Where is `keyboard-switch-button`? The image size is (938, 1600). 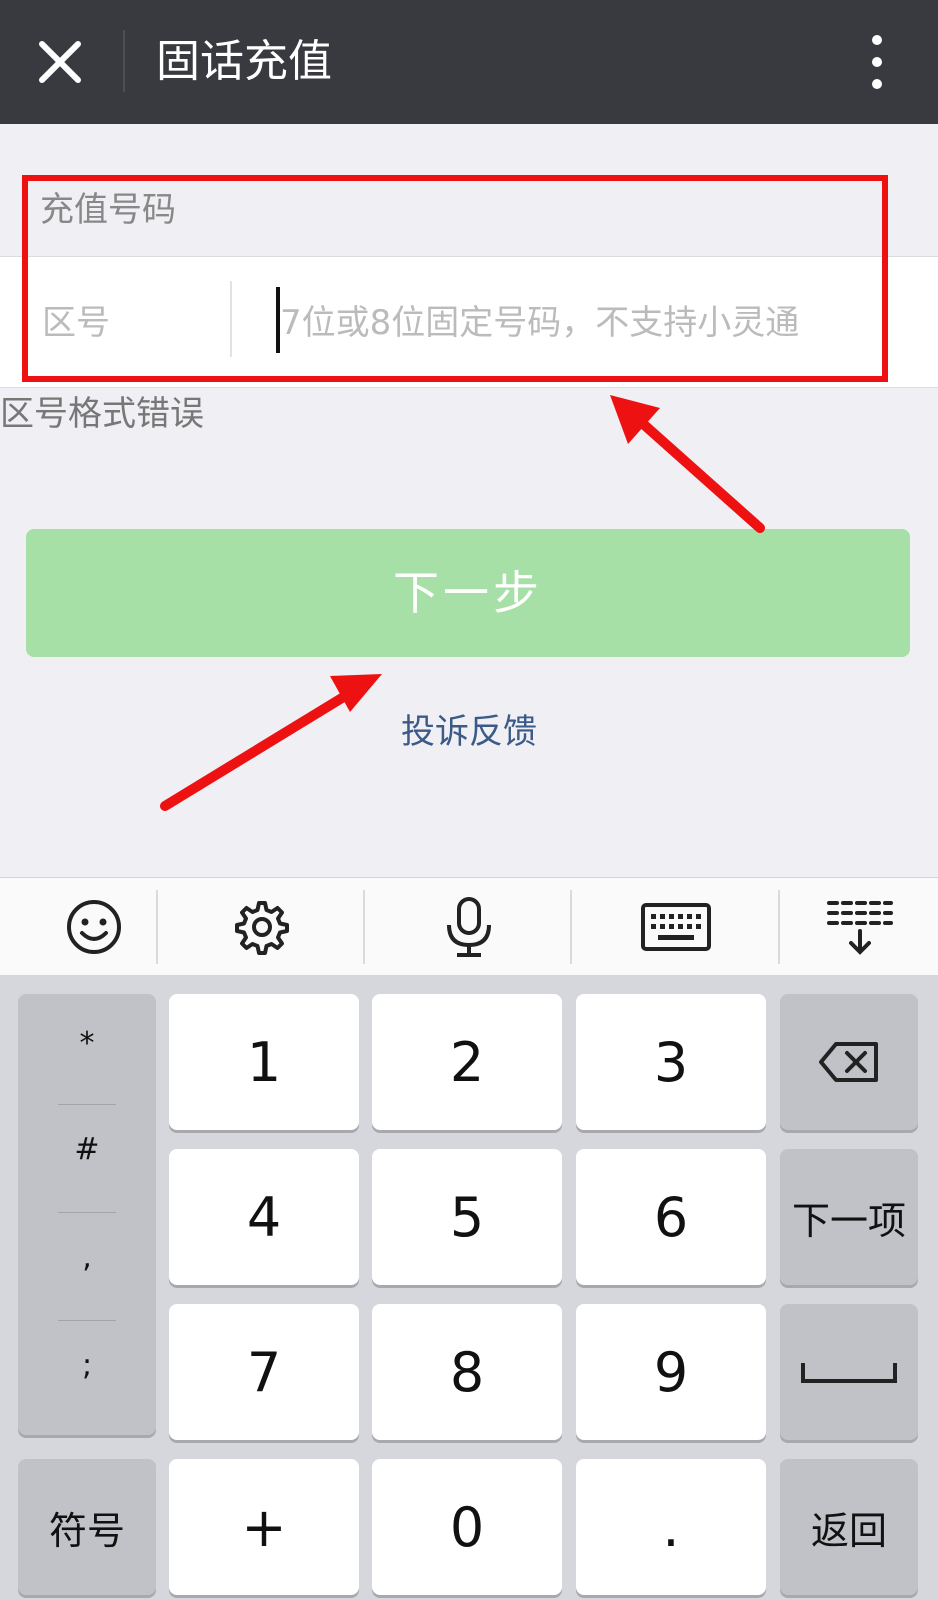
keyboard-switch-button is located at coordinates (675, 926).